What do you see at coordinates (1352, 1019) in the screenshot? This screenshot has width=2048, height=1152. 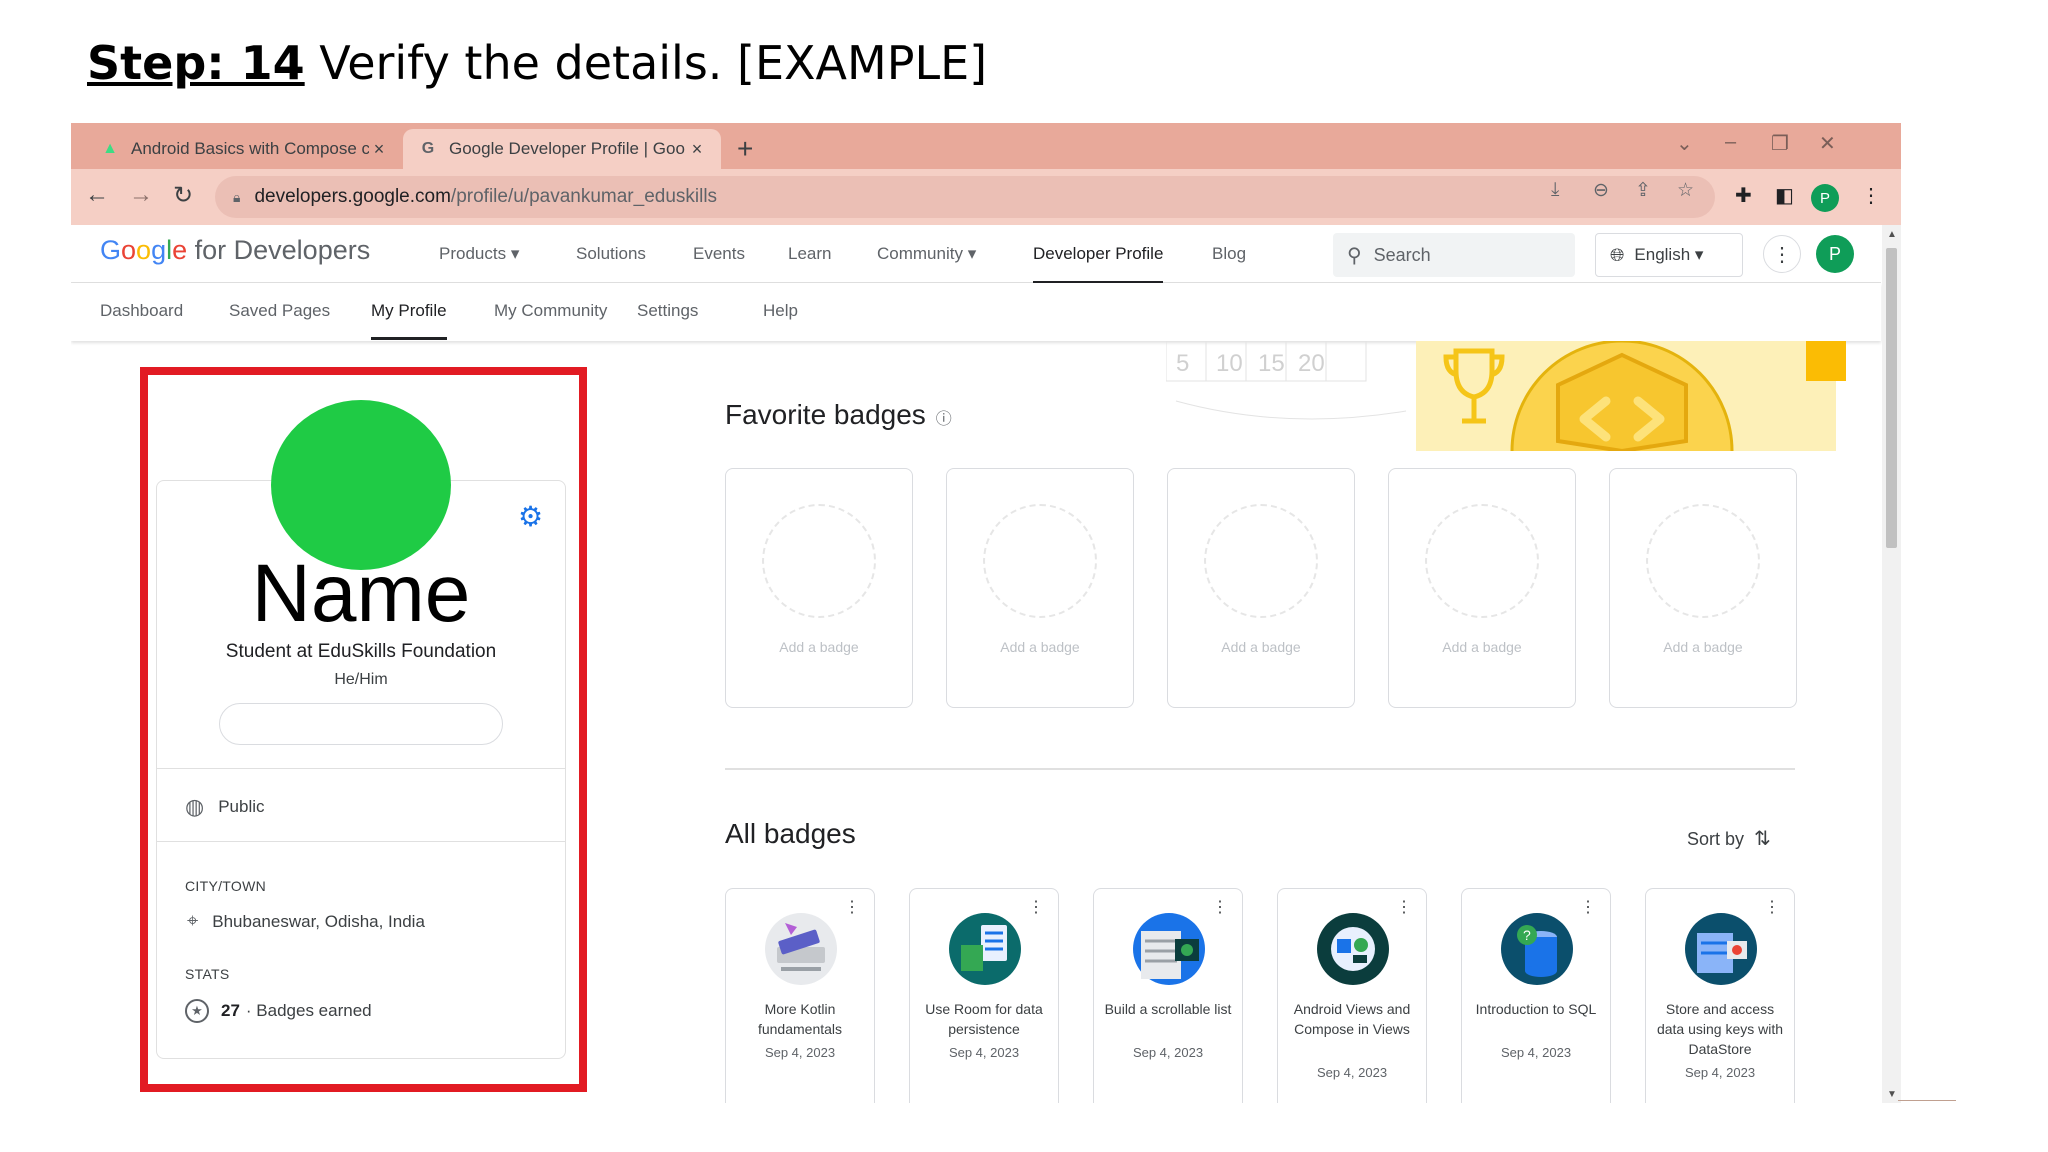 I see `badge-title: Android Views and Compose in Views` at bounding box center [1352, 1019].